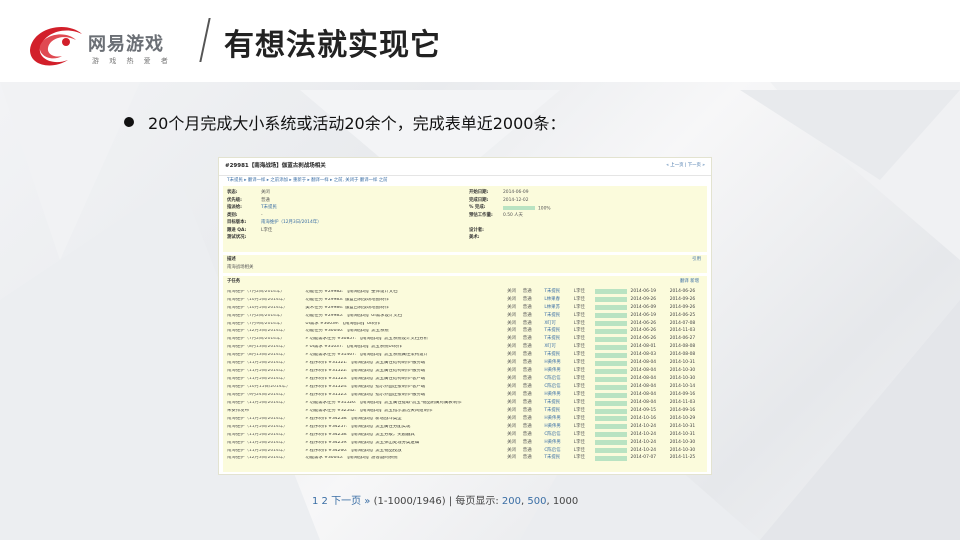 This screenshot has width=960, height=540. What do you see at coordinates (406, 363) in the screenshot?
I see `row-task-name: » 程序制作 #31521: 【南海战场】流宝属性结构制作-服务端` at bounding box center [406, 363].